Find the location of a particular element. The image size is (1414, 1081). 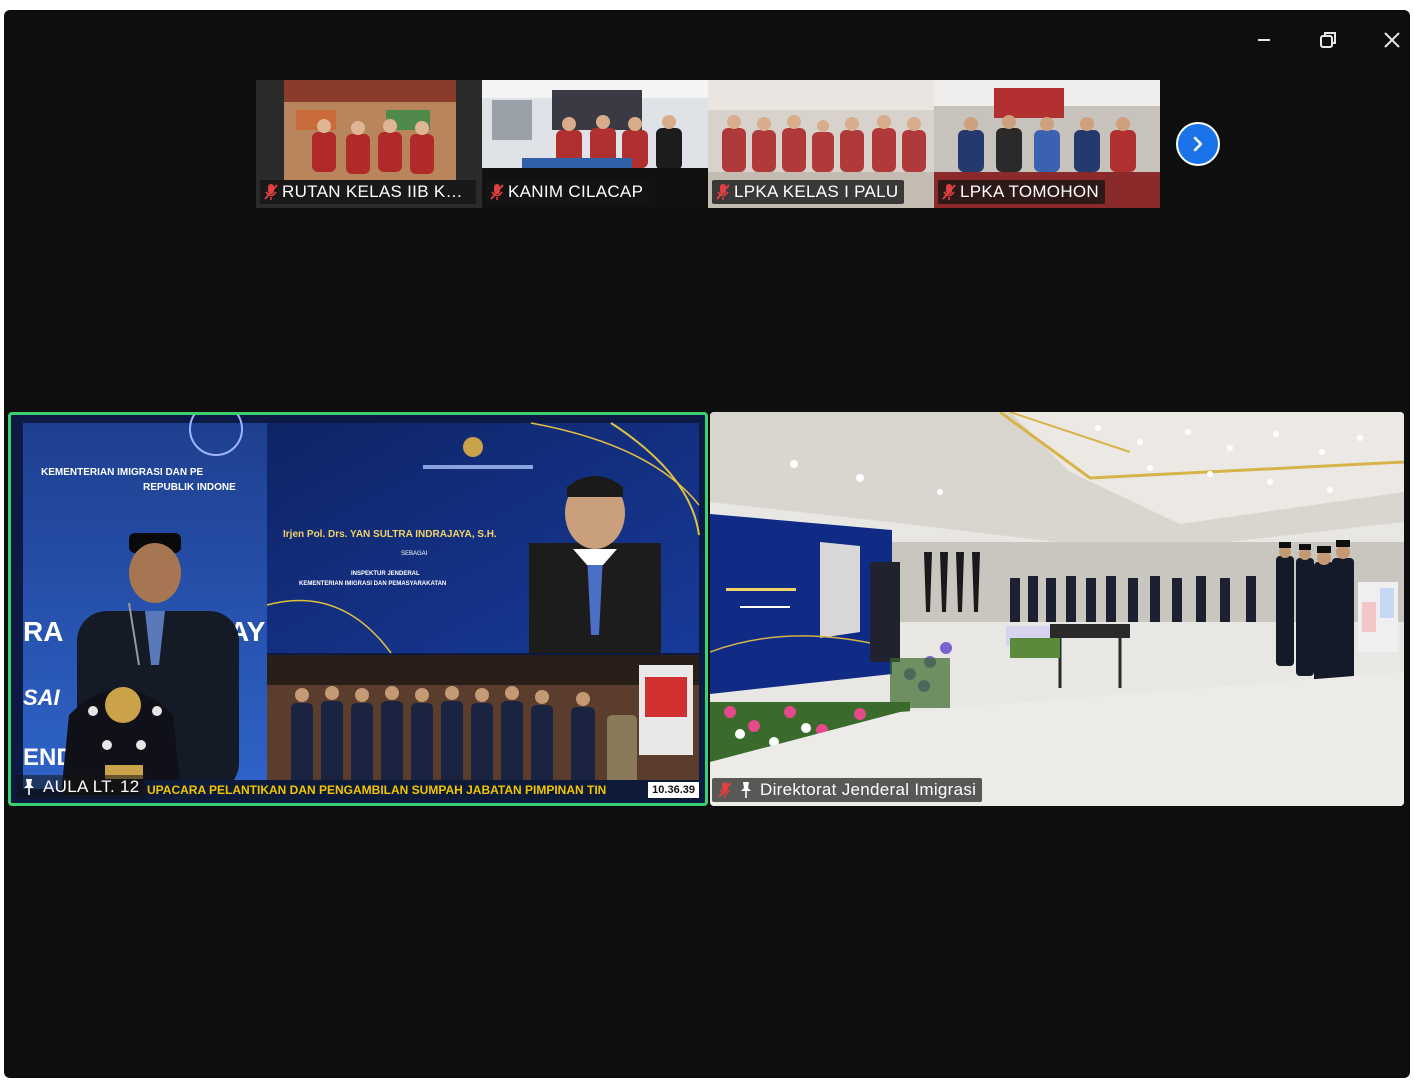

participant-name-bar: KANIM CILACAP is located at coordinates (568, 192).